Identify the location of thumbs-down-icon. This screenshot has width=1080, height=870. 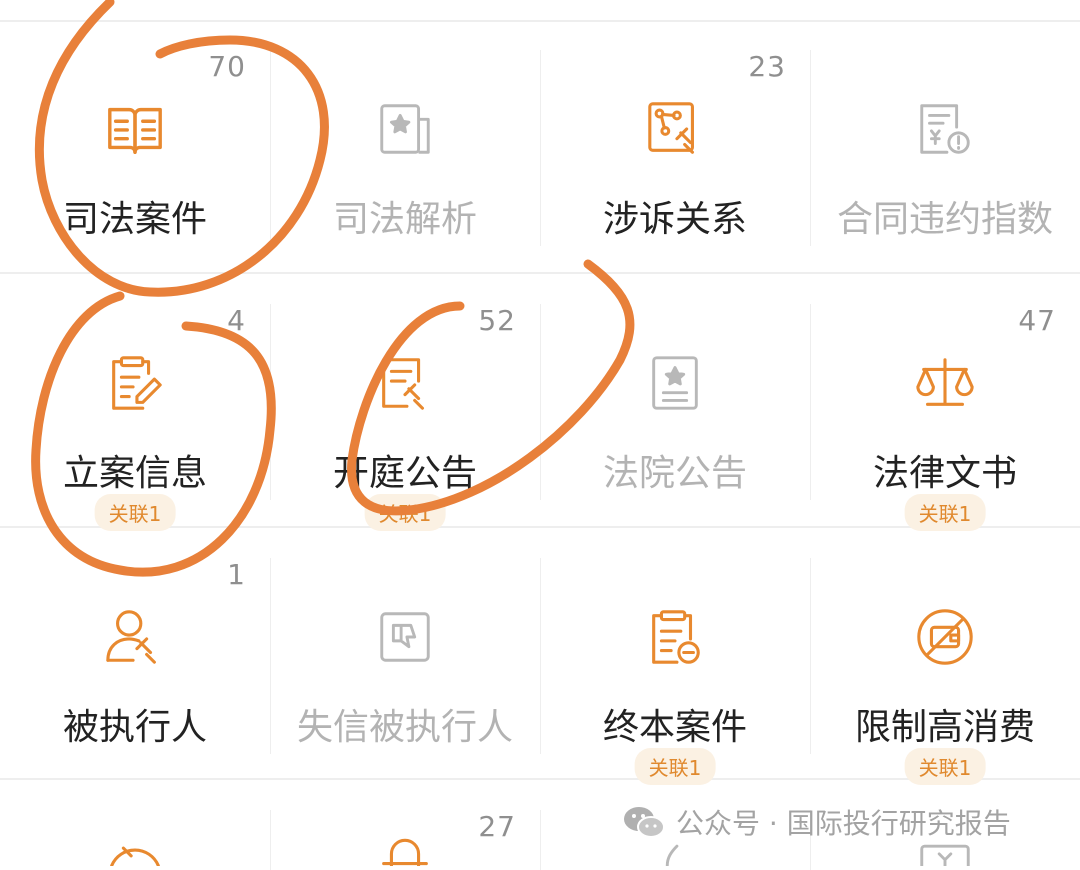
(405, 637).